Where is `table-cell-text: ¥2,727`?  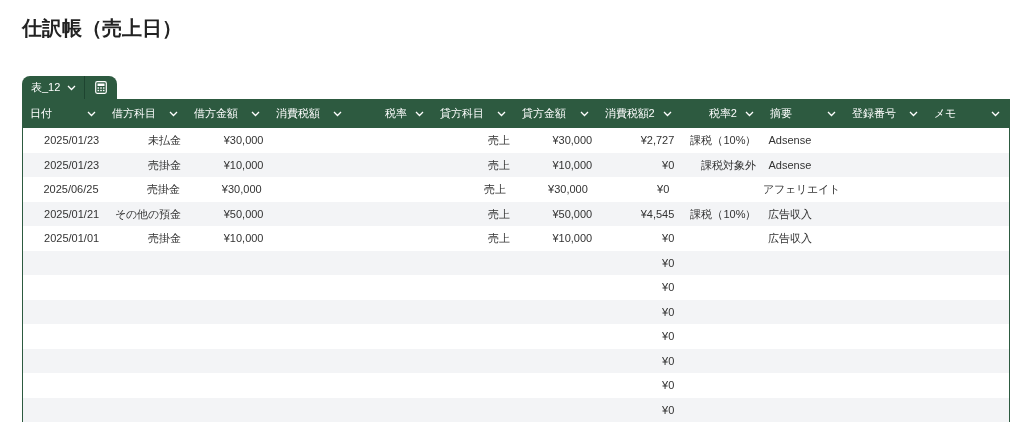 table-cell-text: ¥2,727 is located at coordinates (657, 140).